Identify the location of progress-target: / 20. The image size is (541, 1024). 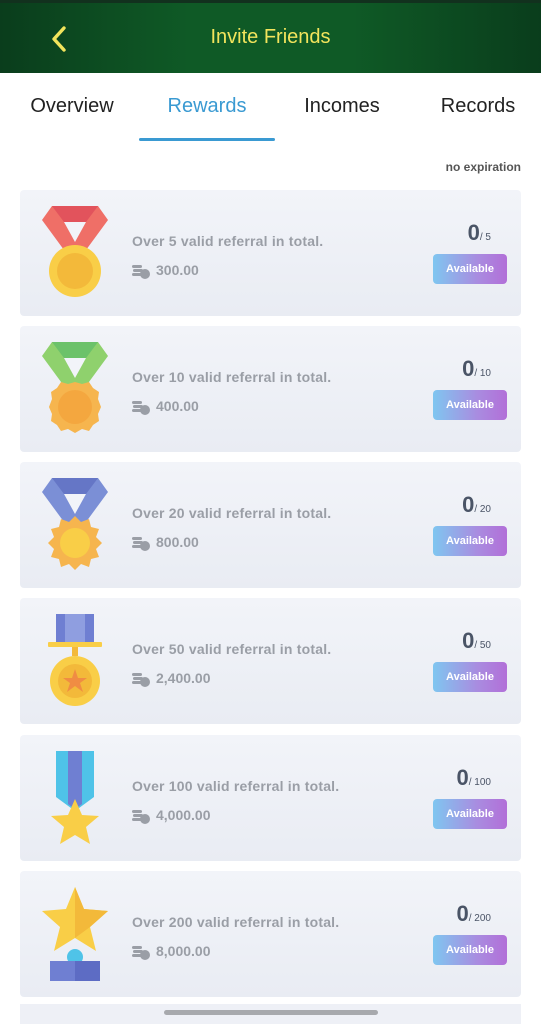
(482, 509).